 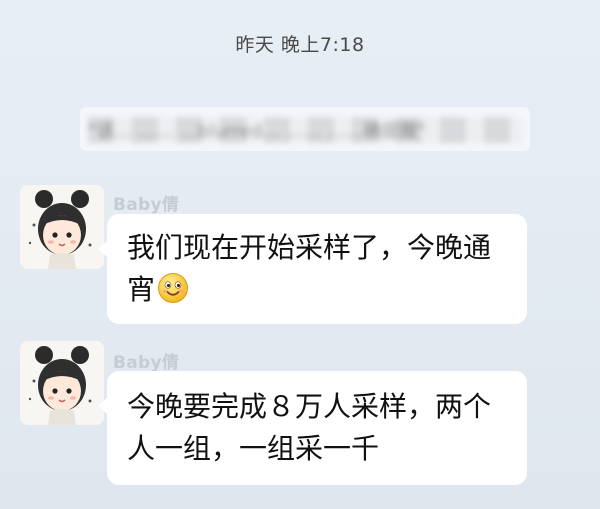 I want to click on message-line: 人一组，一组采一千, so click(x=253, y=448).